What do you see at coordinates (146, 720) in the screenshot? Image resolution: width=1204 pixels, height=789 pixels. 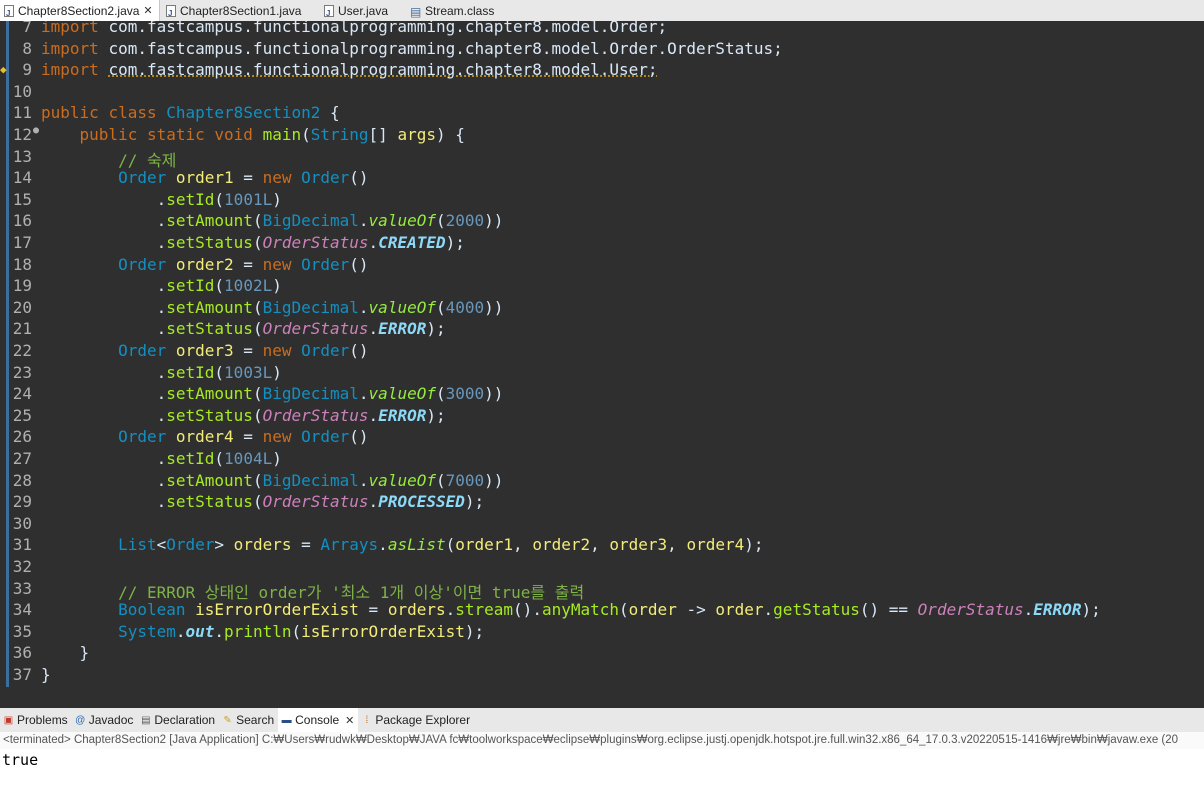 I see `declaration-icon: ▤` at bounding box center [146, 720].